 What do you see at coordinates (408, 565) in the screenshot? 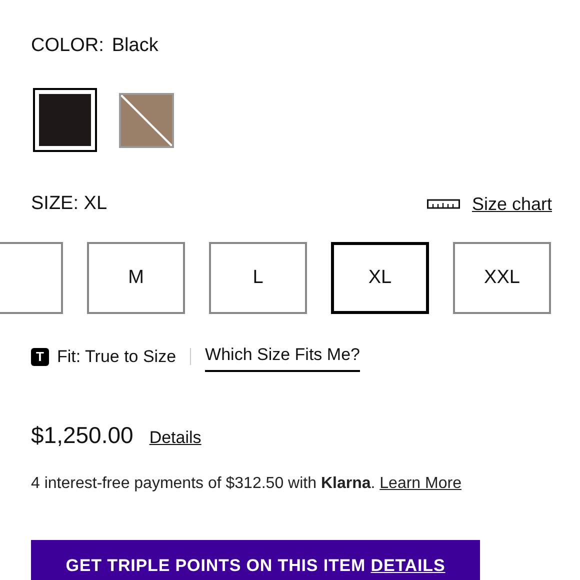
I see `promo-details-link: DETAILS` at bounding box center [408, 565].